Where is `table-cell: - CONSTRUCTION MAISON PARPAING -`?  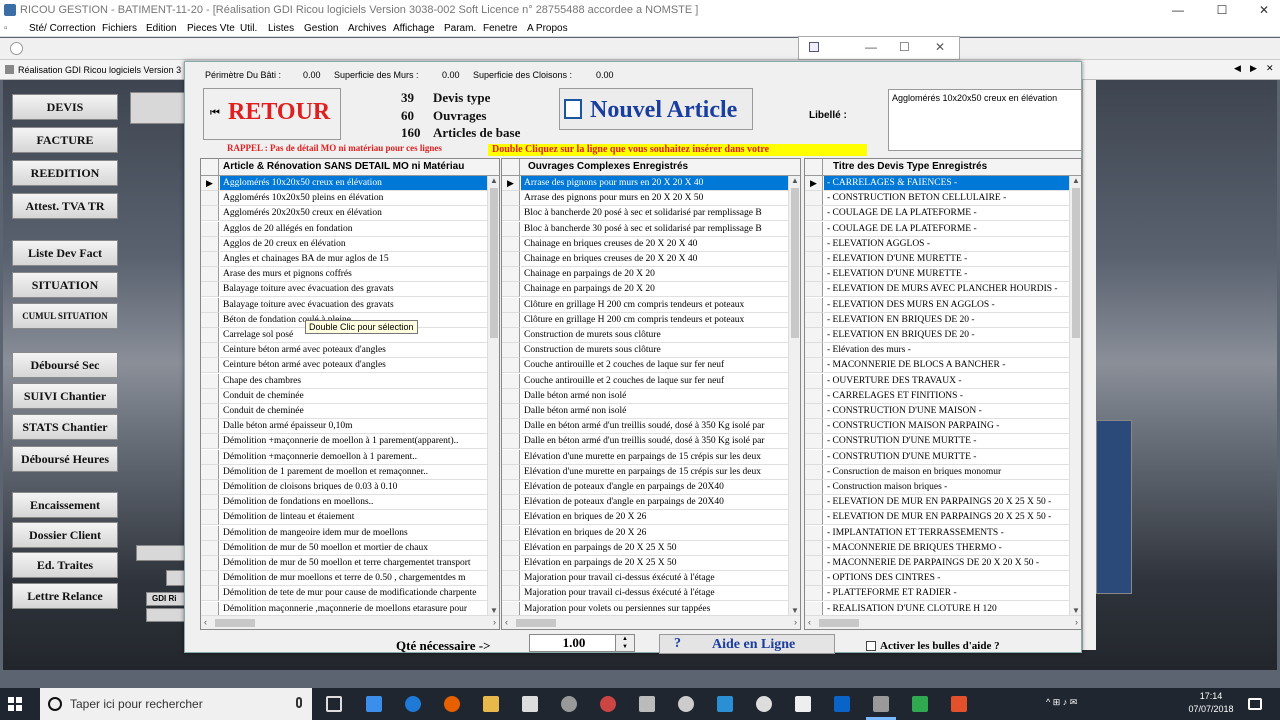 table-cell: - CONSTRUCTION MAISON PARPAING - is located at coordinates (946, 427).